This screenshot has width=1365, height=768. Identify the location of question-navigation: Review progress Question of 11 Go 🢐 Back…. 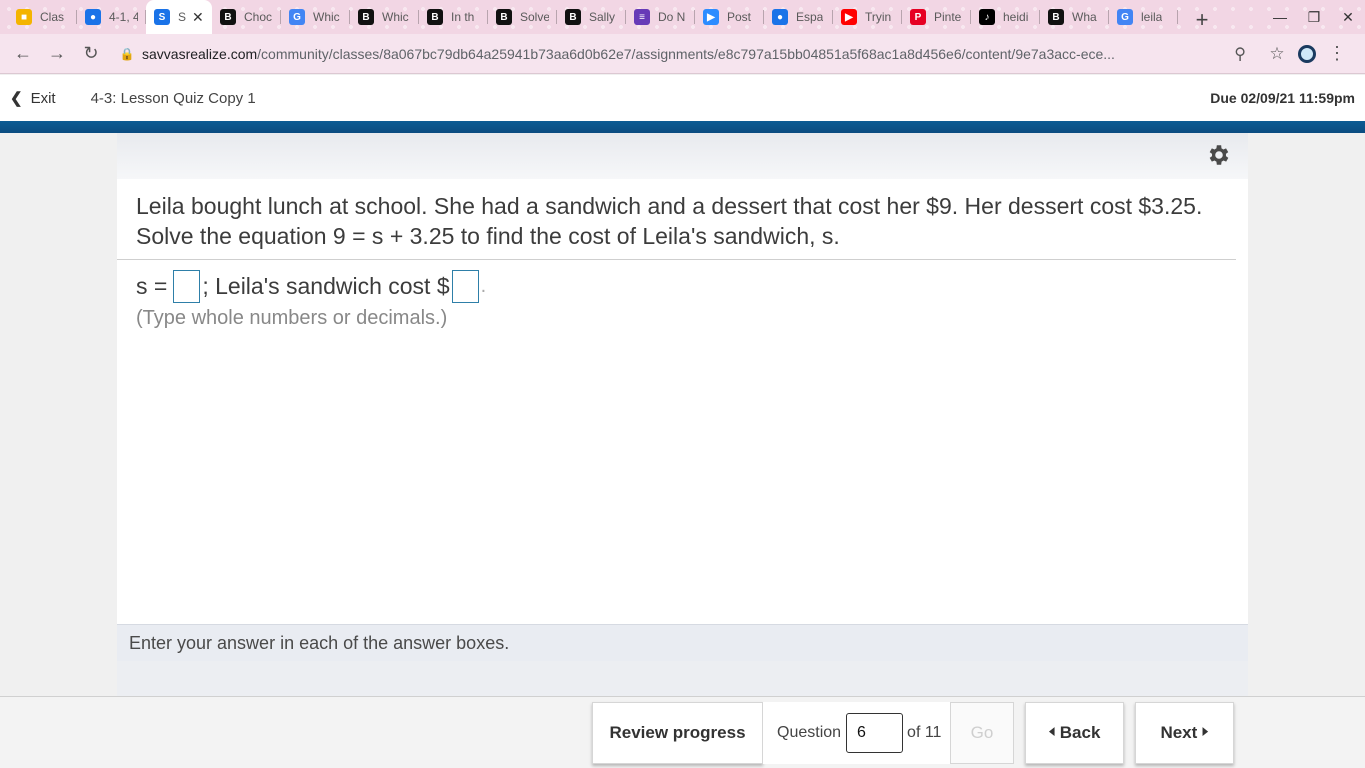
(682, 732).